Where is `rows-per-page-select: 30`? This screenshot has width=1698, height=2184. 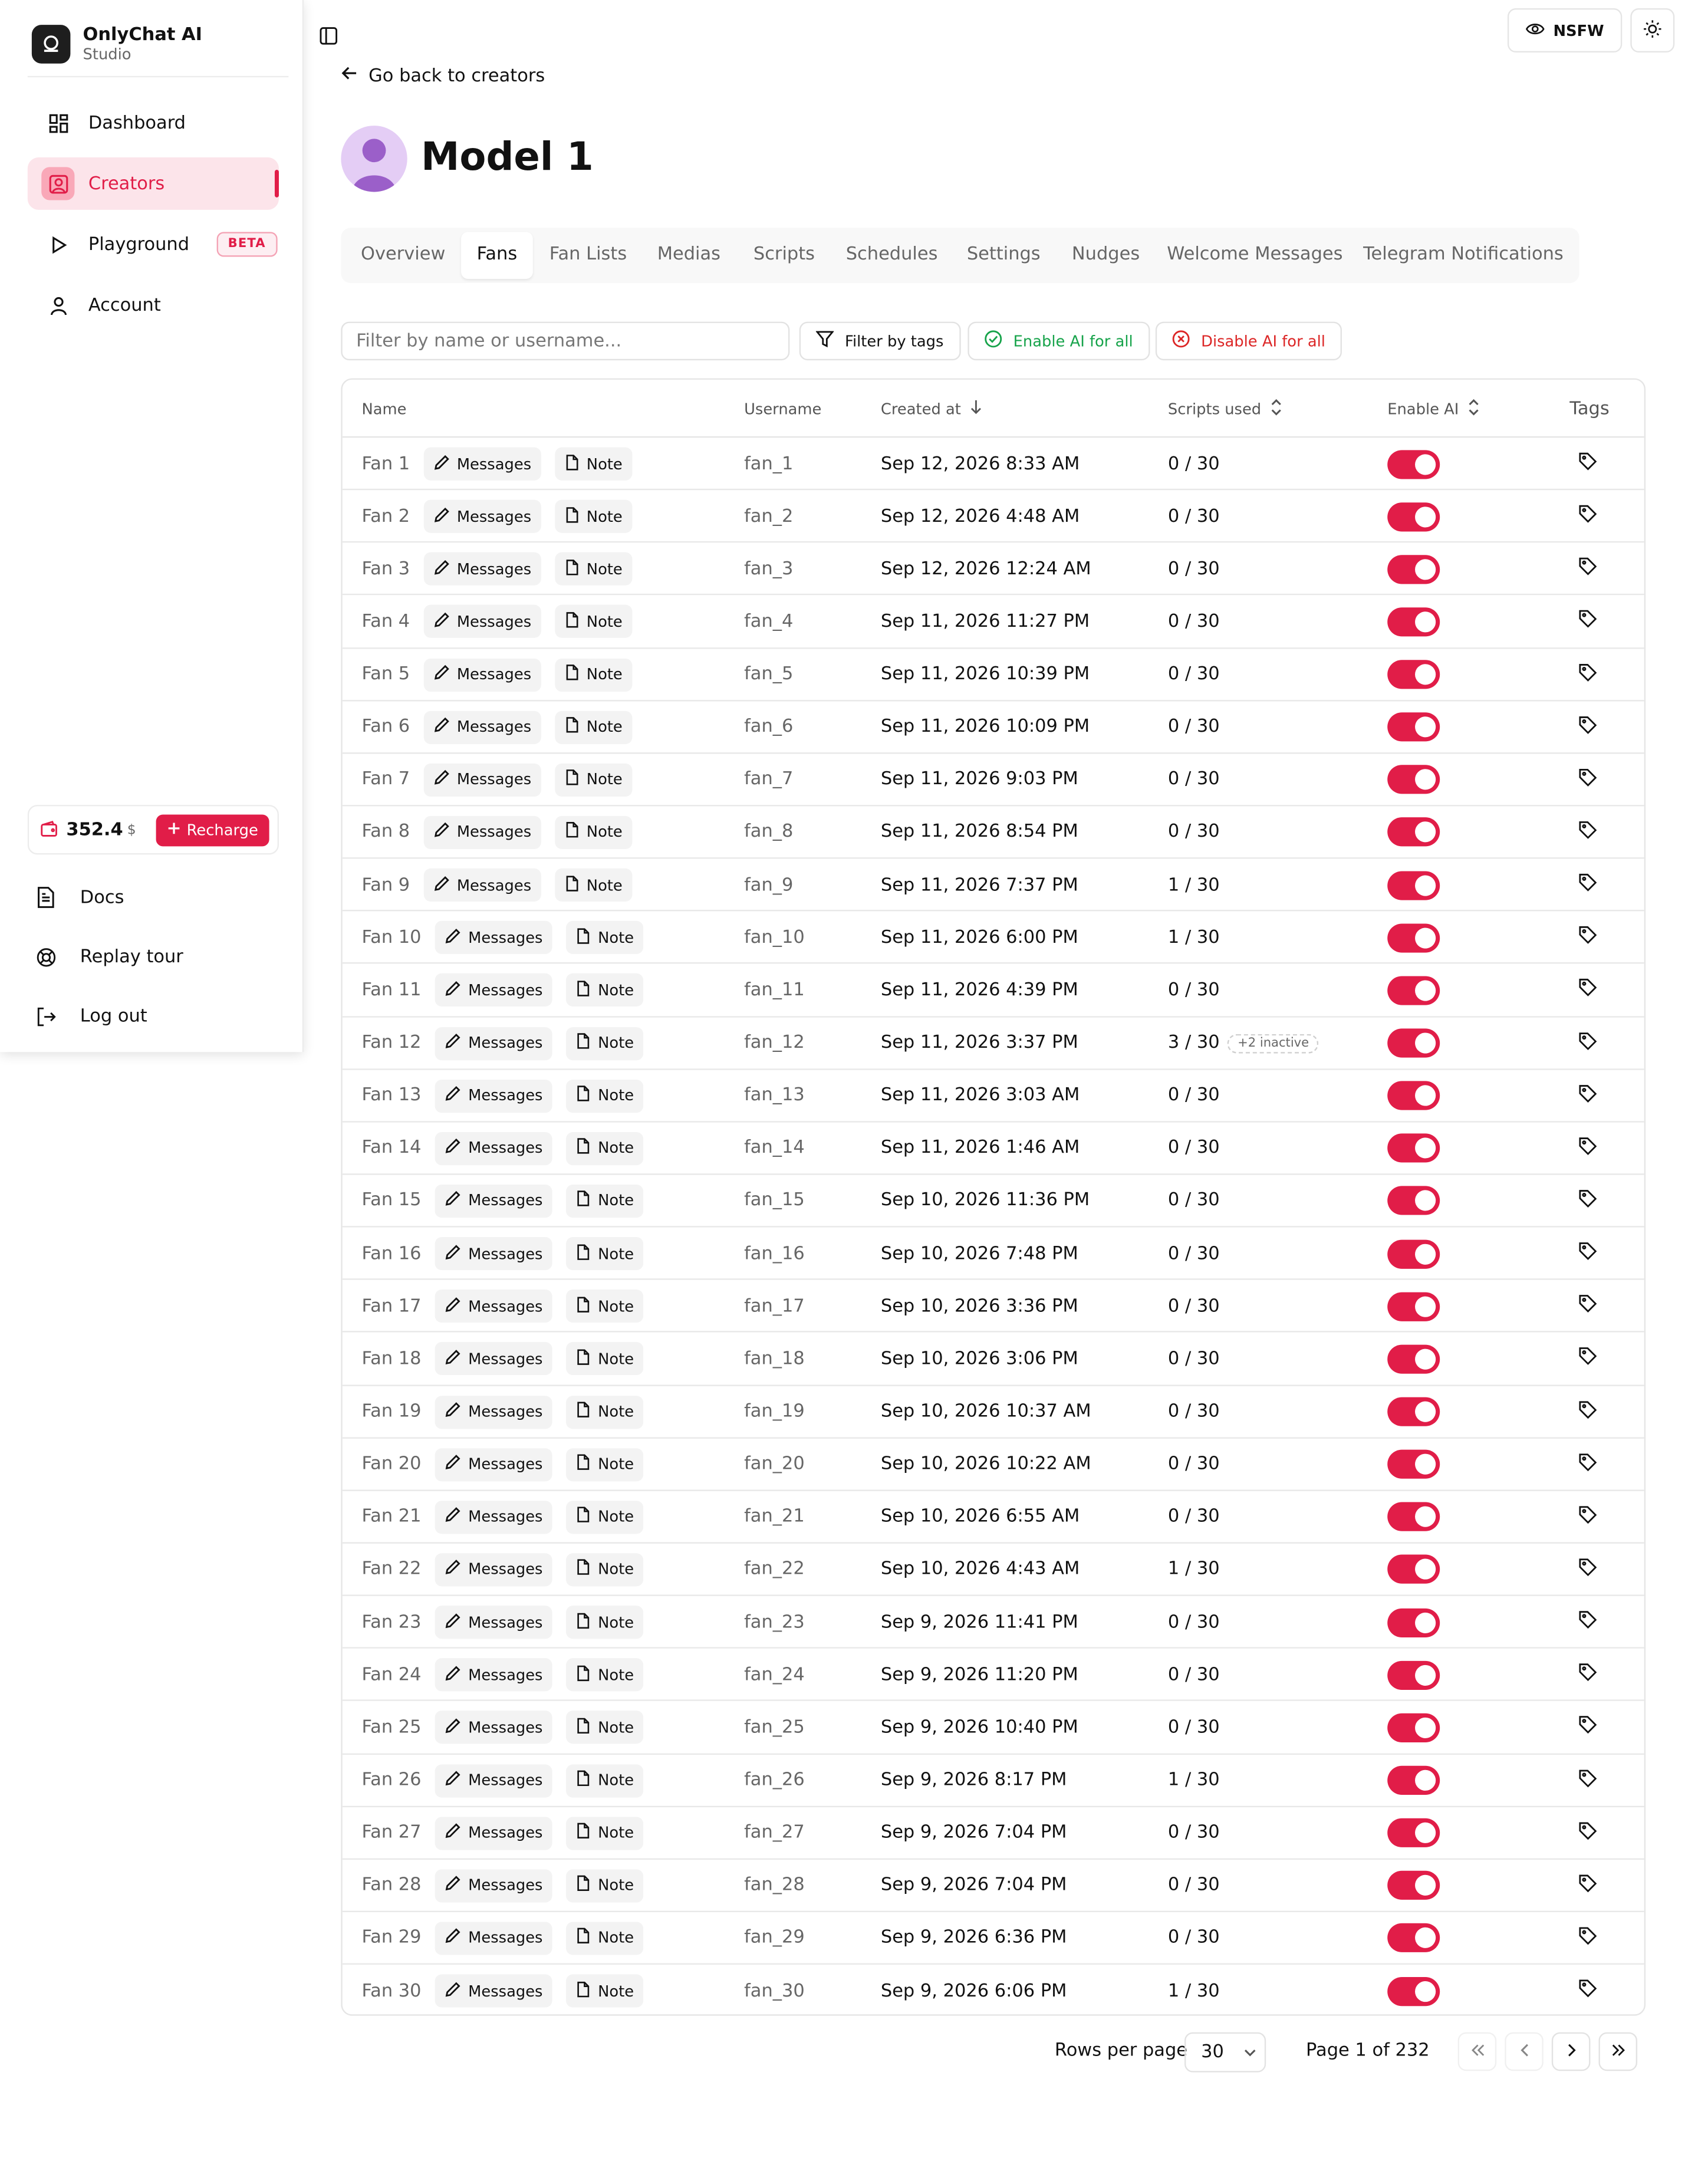
rows-per-page-select: 30 is located at coordinates (1225, 2052).